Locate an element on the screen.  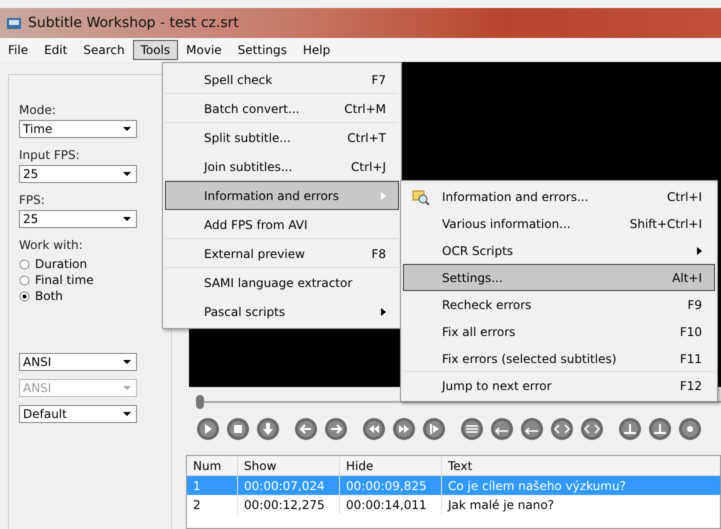
column-header: Num is located at coordinates (212, 465).